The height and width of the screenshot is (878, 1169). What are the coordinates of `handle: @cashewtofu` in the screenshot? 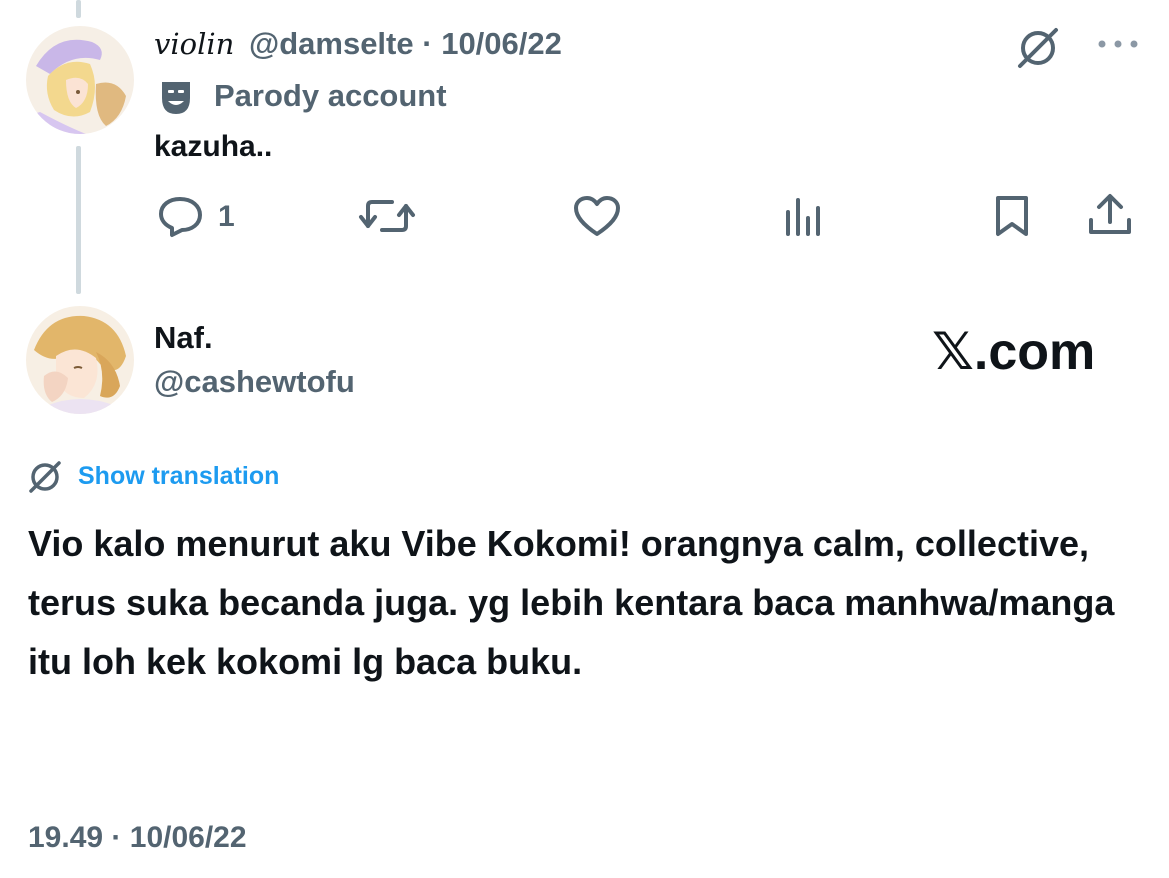 It's located at (254, 382).